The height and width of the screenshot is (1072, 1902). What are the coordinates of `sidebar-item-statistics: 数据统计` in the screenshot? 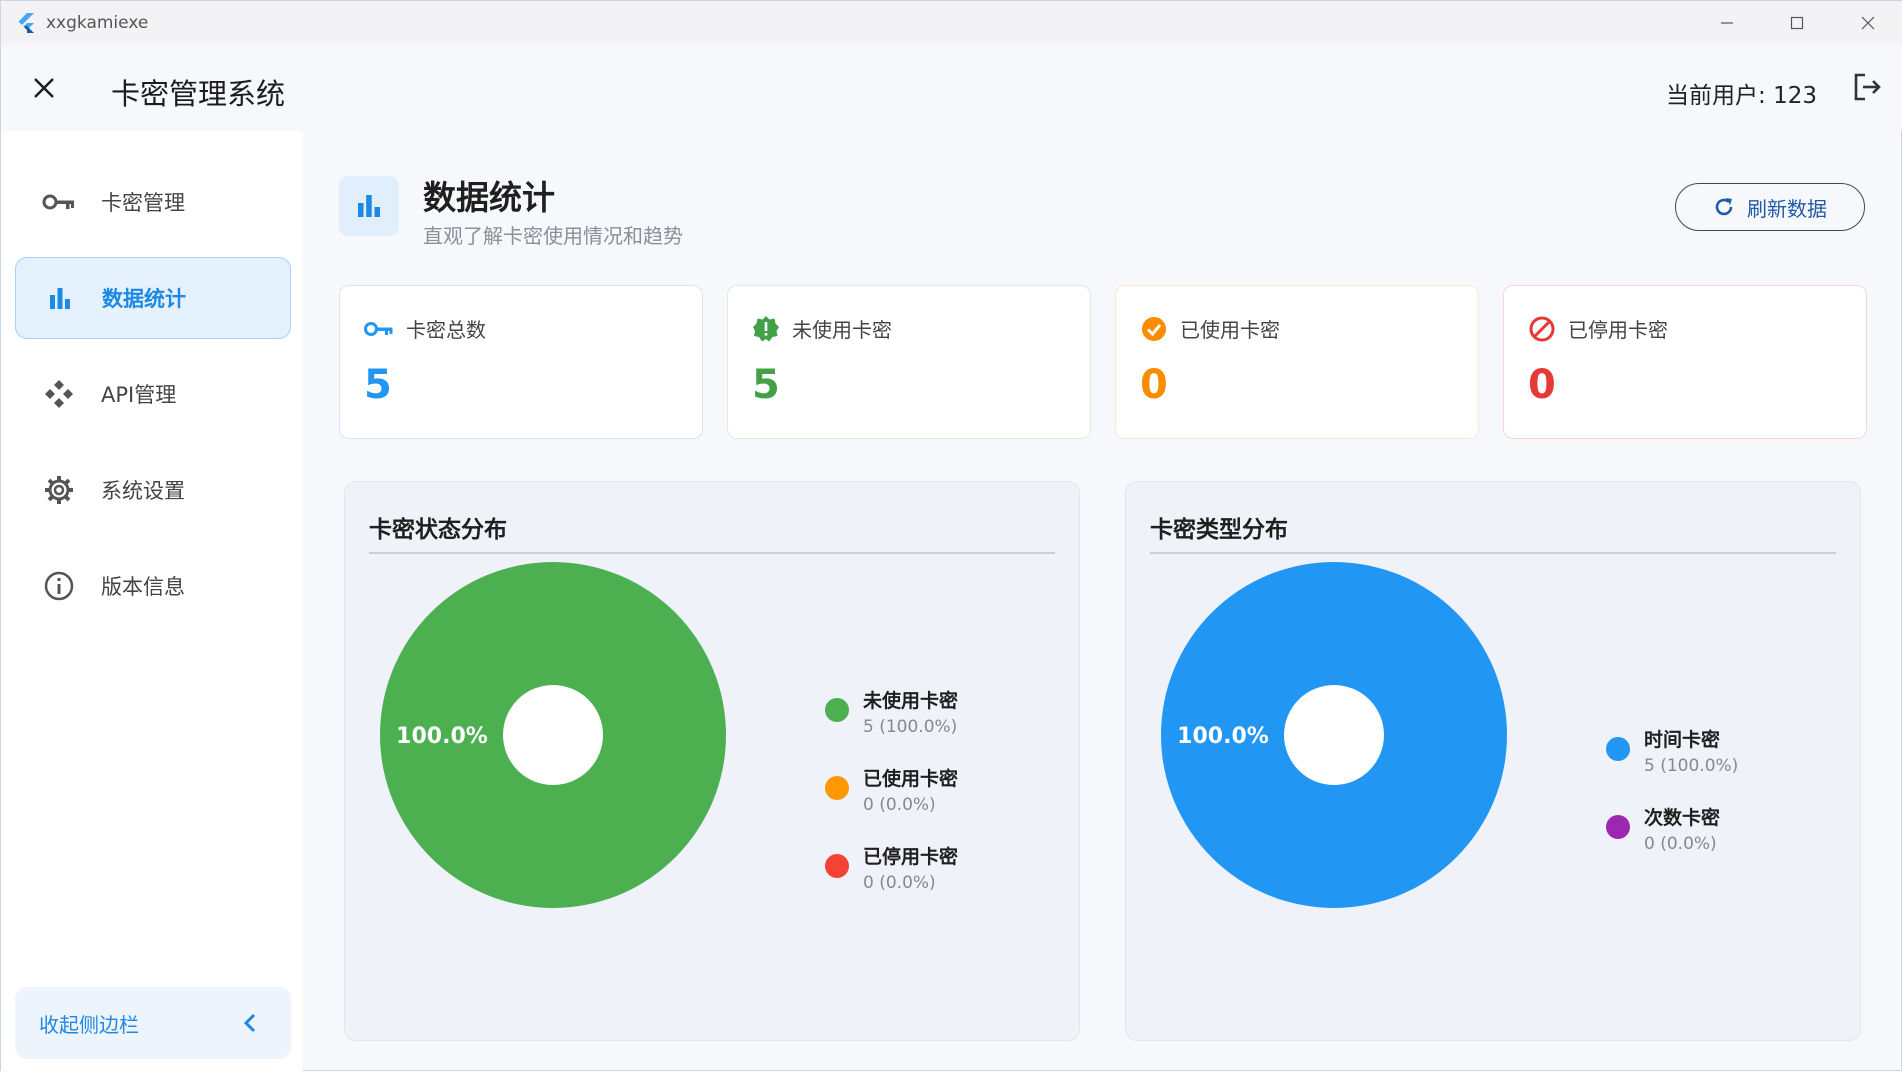 It's located at (153, 298).